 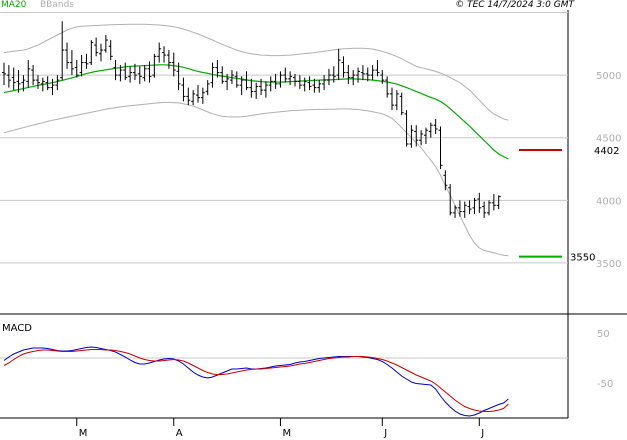 I want to click on macd-tick-label: 50, so click(x=603, y=334).